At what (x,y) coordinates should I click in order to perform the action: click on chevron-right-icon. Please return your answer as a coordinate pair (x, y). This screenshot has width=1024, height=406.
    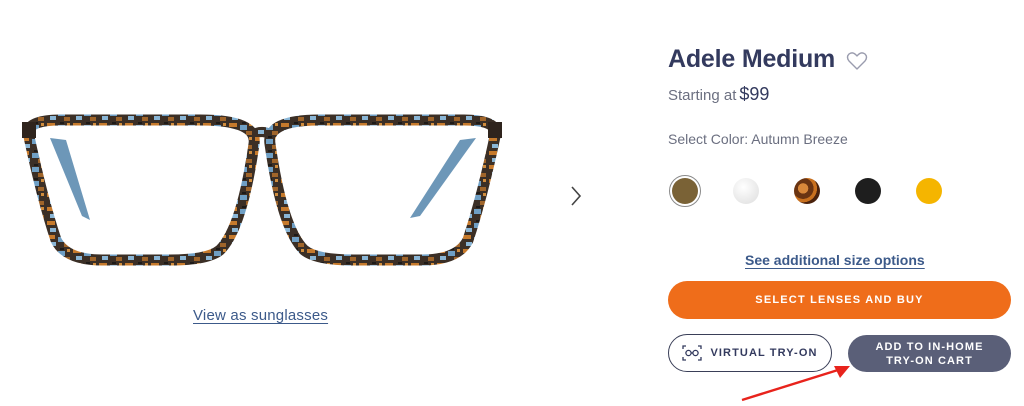
    Looking at the image, I should click on (576, 196).